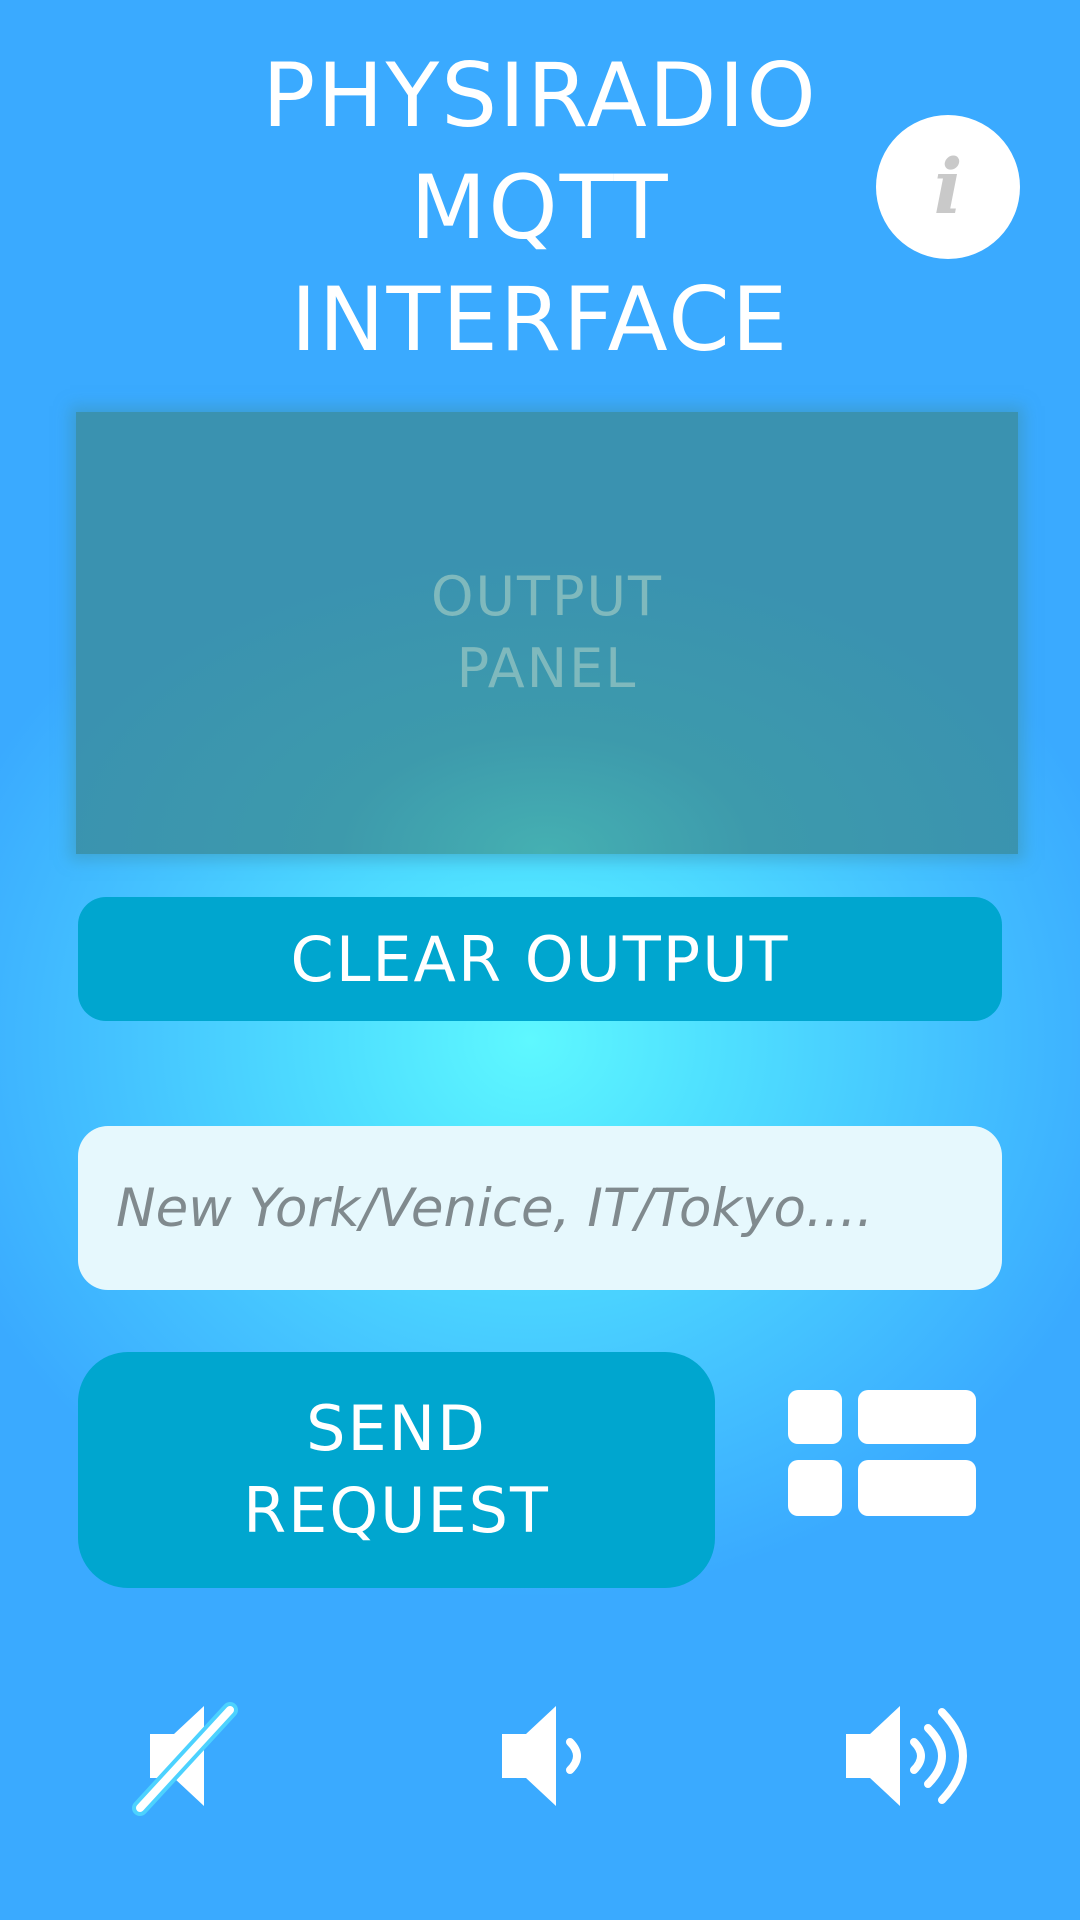 This screenshot has width=1080, height=1920. What do you see at coordinates (917, 1488) in the screenshot?
I see `grid-cell-wide-bottom` at bounding box center [917, 1488].